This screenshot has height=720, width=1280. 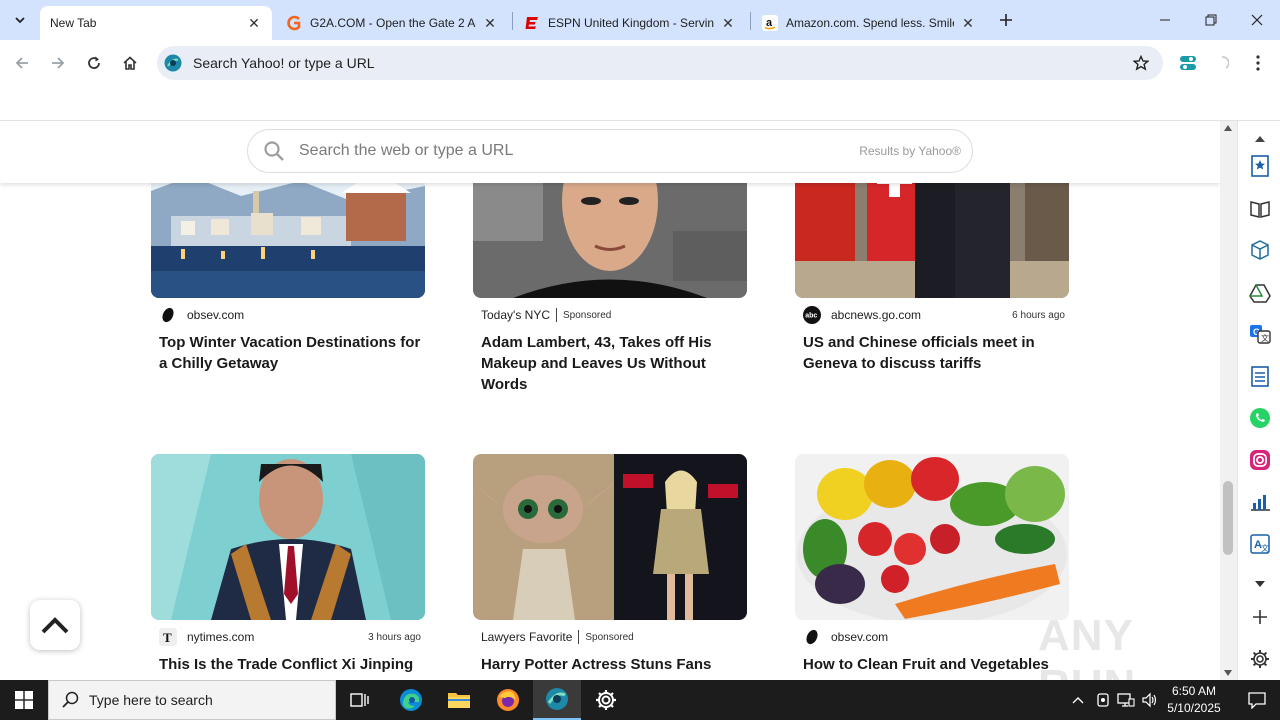 What do you see at coordinates (1228, 128) in the screenshot?
I see `scroll-up-arrow-icon` at bounding box center [1228, 128].